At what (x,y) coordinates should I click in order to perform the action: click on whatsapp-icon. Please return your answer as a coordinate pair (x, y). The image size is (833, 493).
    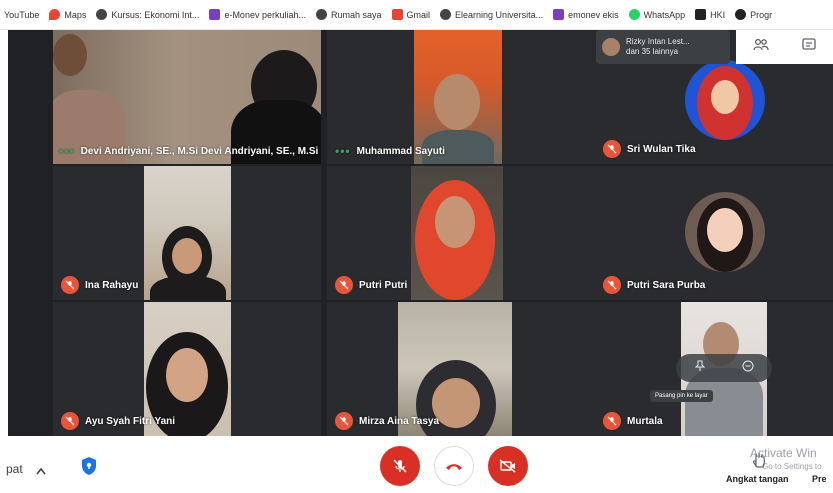
    Looking at the image, I should click on (634, 14).